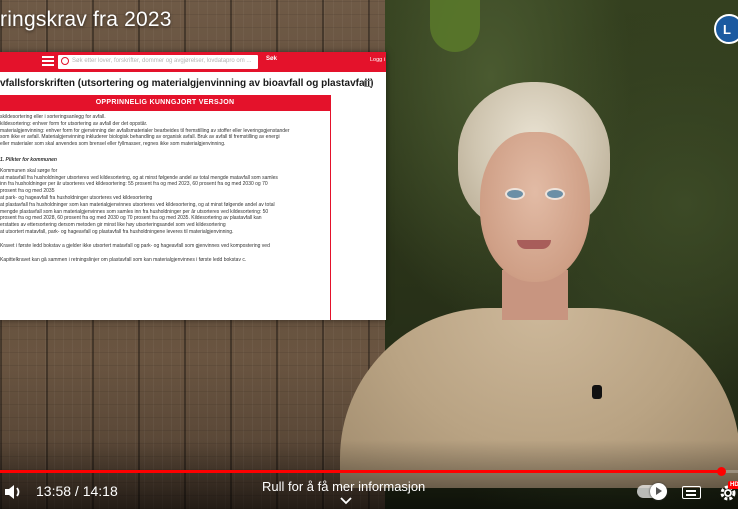  I want to click on current-time: 13:58, so click(54, 491).